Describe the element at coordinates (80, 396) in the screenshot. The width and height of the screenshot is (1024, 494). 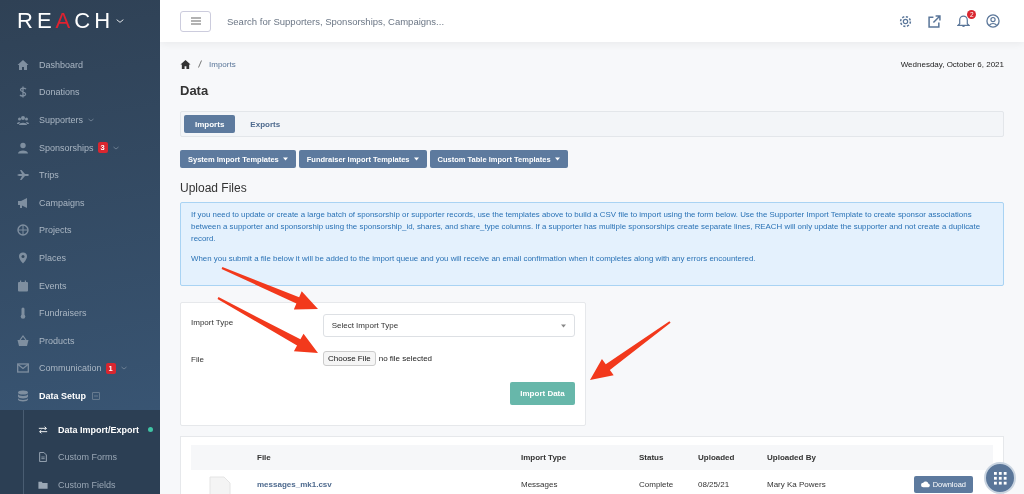
I see `sidebar-item: Data Setup` at that location.